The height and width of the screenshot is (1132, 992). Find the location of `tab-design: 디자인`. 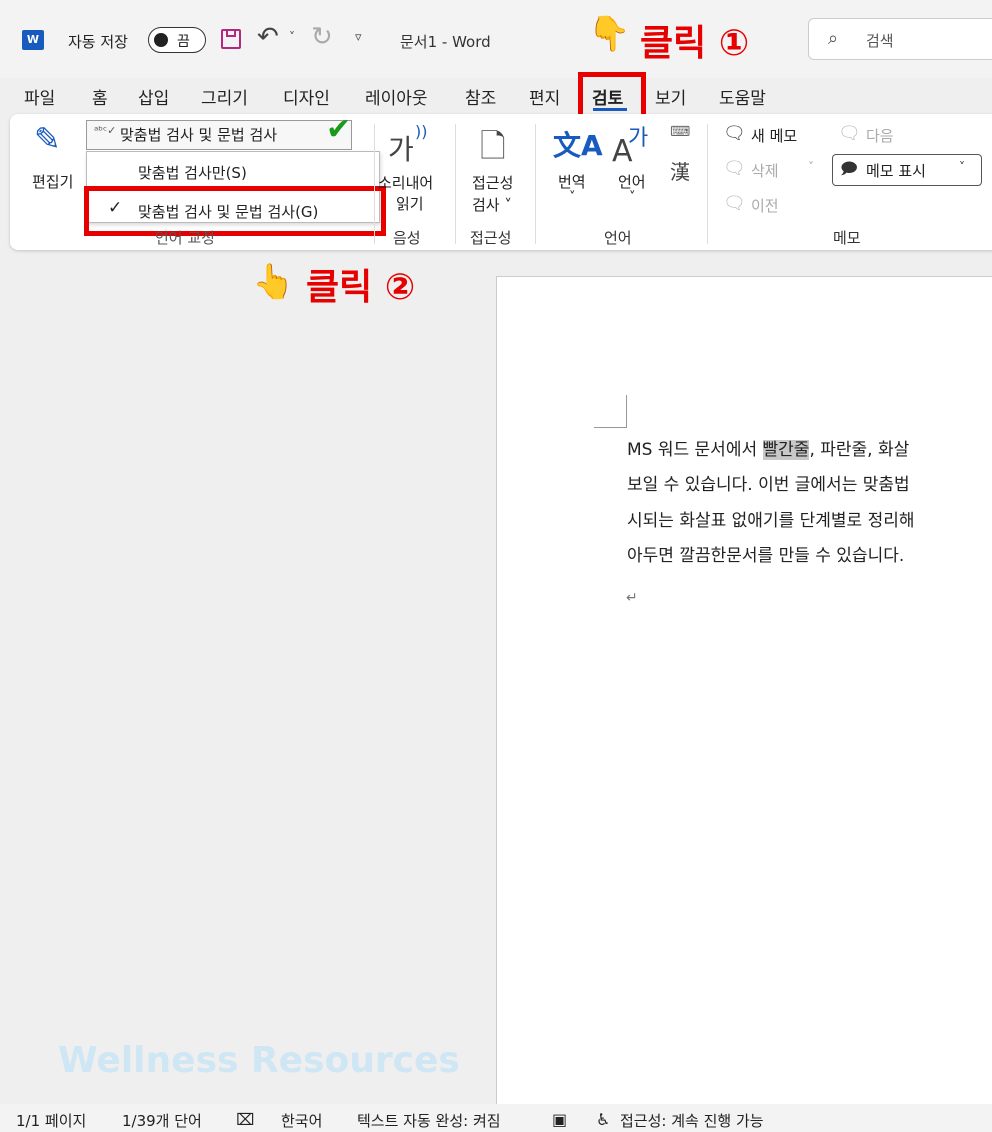

tab-design: 디자인 is located at coordinates (306, 96).